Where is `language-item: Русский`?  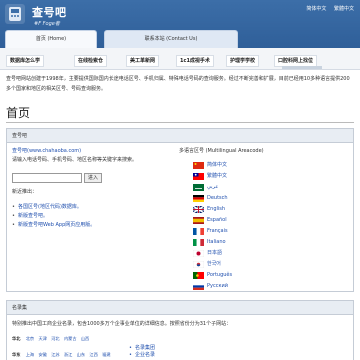 language-item: Русский is located at coordinates (271, 286).